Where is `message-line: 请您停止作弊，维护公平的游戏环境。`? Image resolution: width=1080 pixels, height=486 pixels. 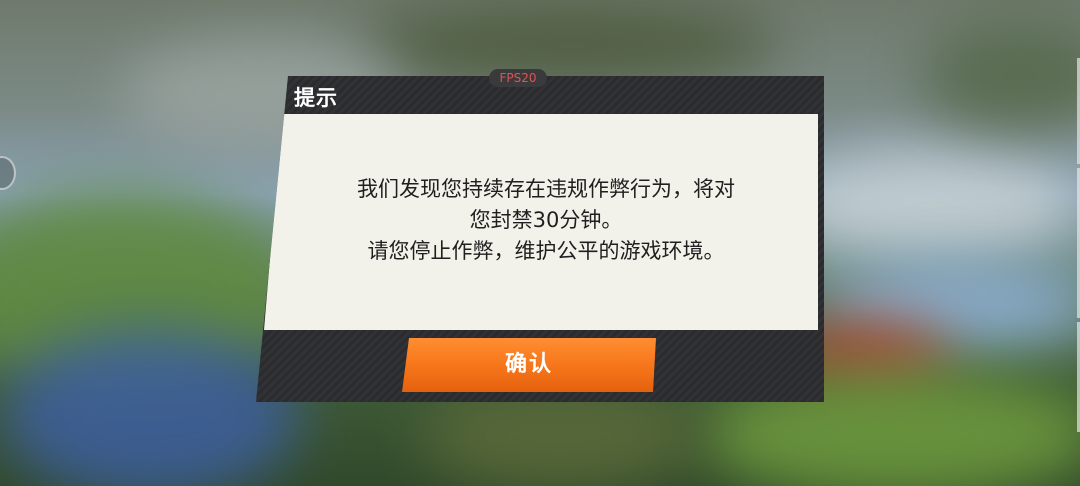
message-line: 请您停止作弊，维护公平的游戏环境。 is located at coordinates (546, 251).